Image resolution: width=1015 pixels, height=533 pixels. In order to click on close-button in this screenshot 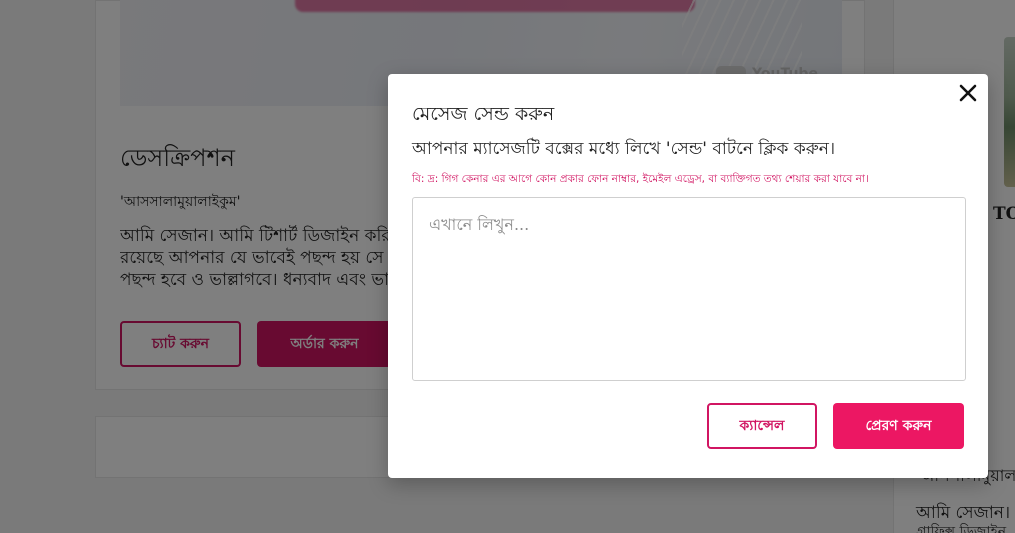, I will do `click(968, 93)`.